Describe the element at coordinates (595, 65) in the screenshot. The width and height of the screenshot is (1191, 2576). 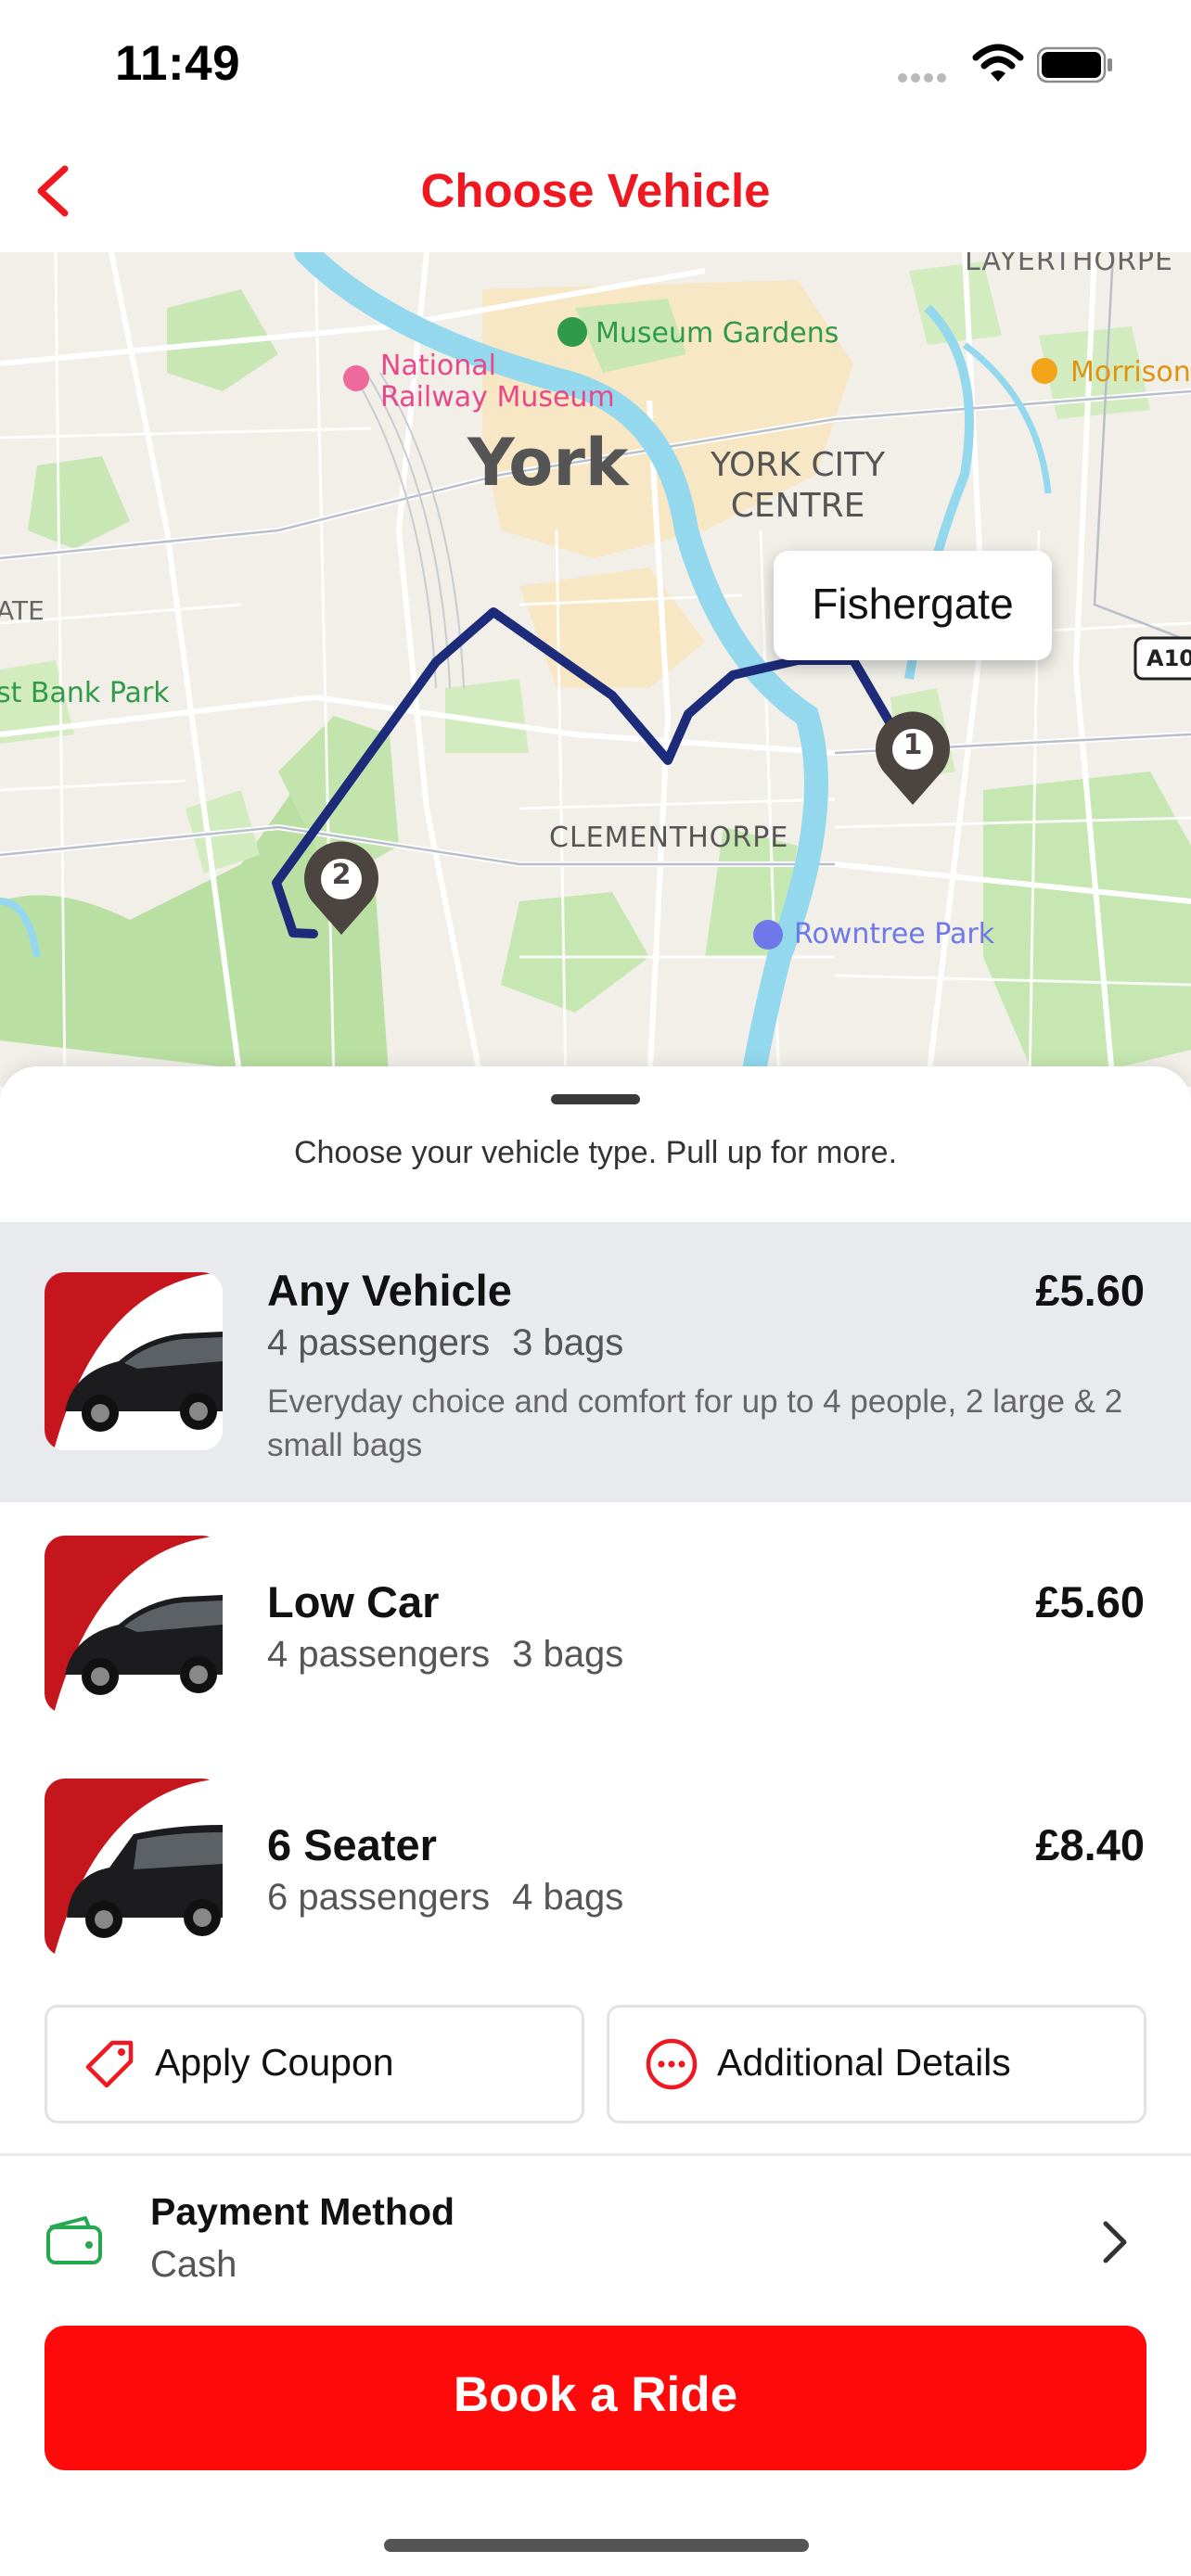
I see `status-bar: 11:49` at that location.